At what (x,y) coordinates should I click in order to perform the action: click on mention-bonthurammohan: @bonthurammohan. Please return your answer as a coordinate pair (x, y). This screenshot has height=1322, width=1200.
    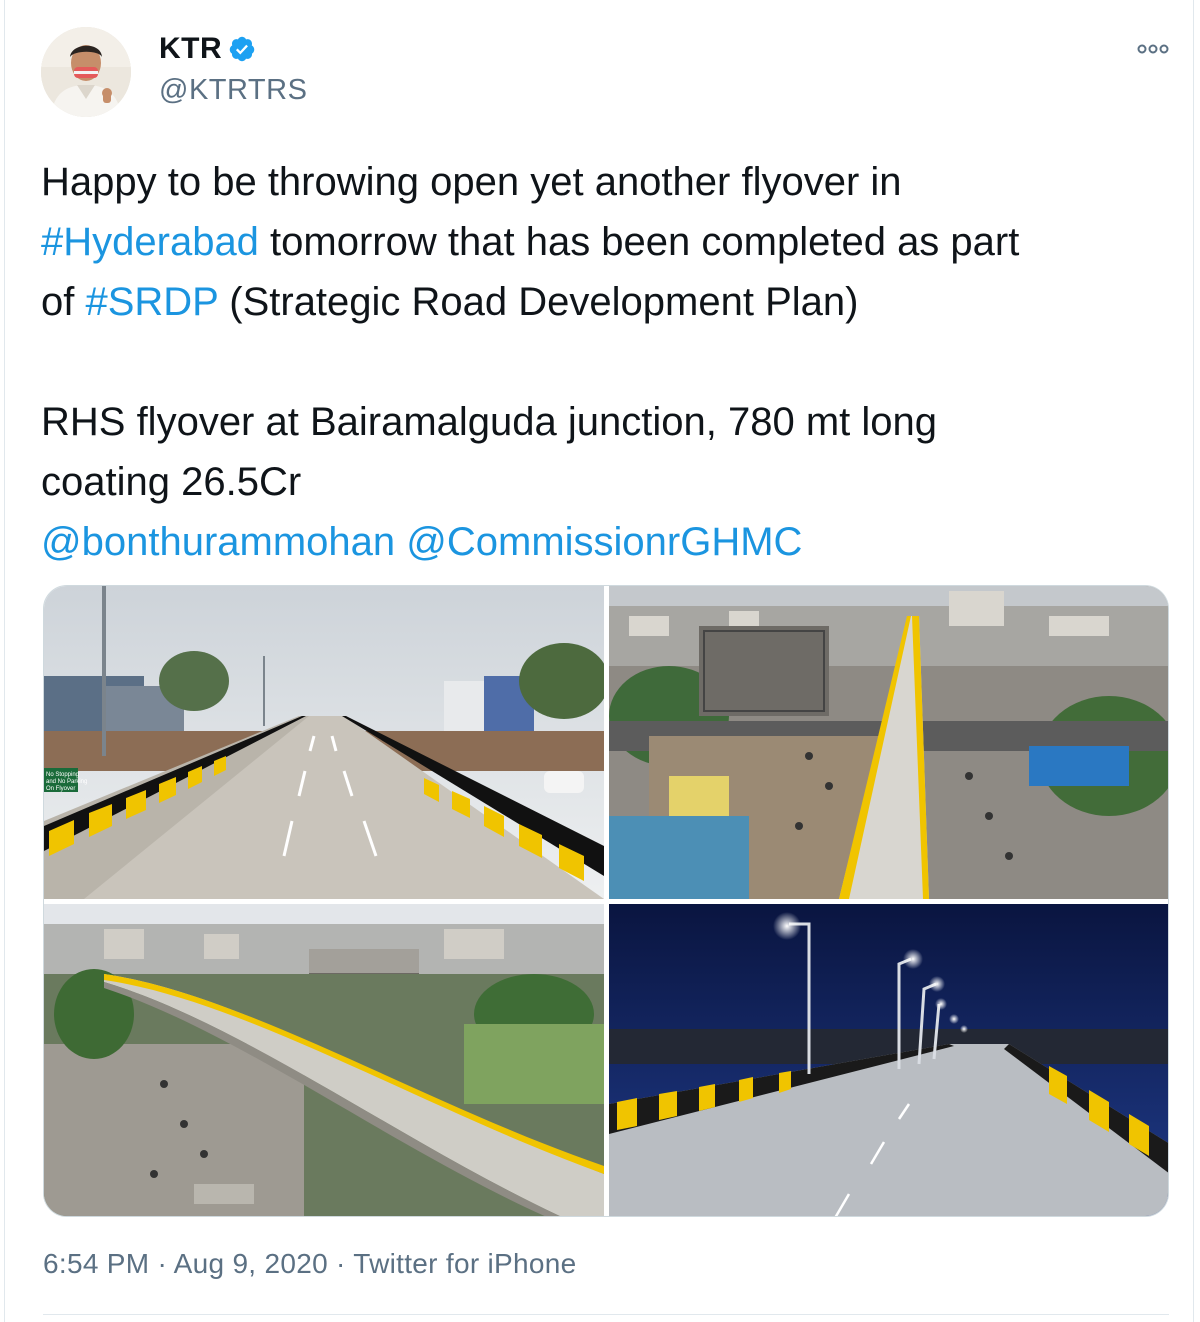
    Looking at the image, I should click on (218, 542).